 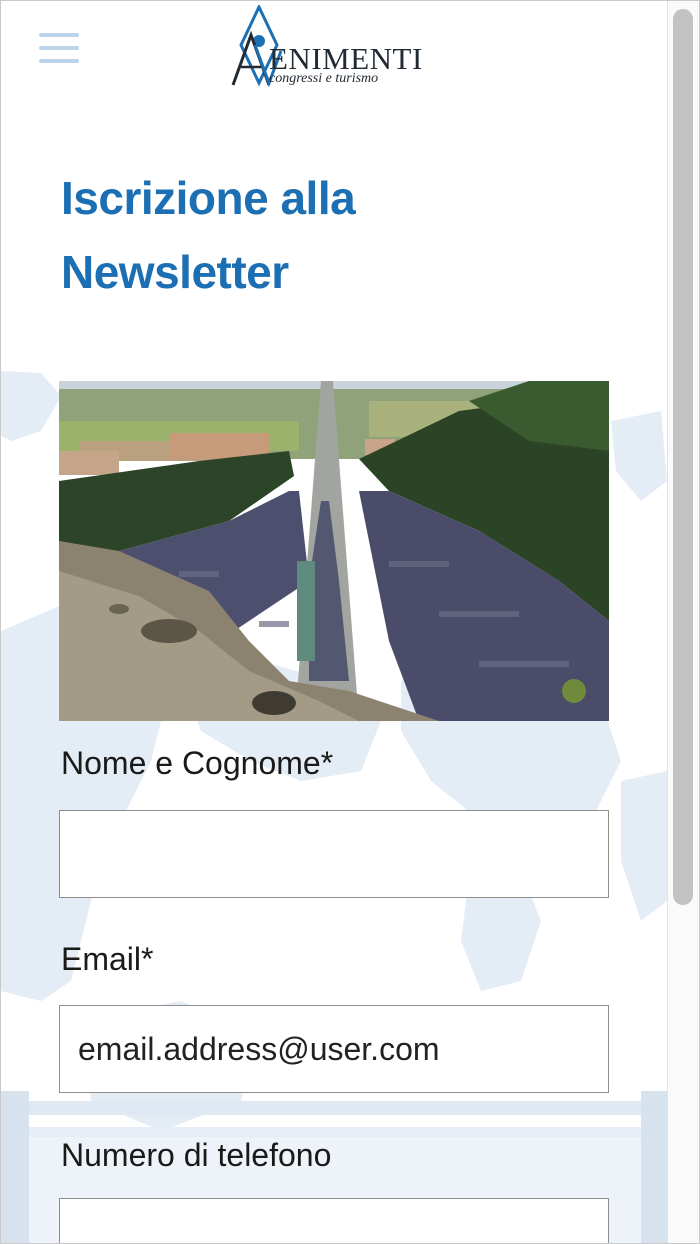 I want to click on hamburger-menu-icon, so click(x=59, y=49).